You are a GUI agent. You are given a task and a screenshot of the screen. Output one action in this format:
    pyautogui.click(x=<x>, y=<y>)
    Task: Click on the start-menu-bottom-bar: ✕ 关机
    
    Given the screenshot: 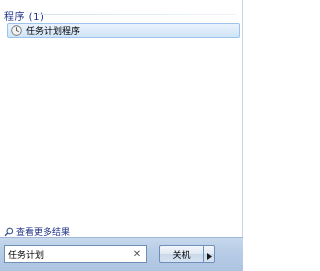 What is the action you would take?
    pyautogui.click(x=121, y=254)
    